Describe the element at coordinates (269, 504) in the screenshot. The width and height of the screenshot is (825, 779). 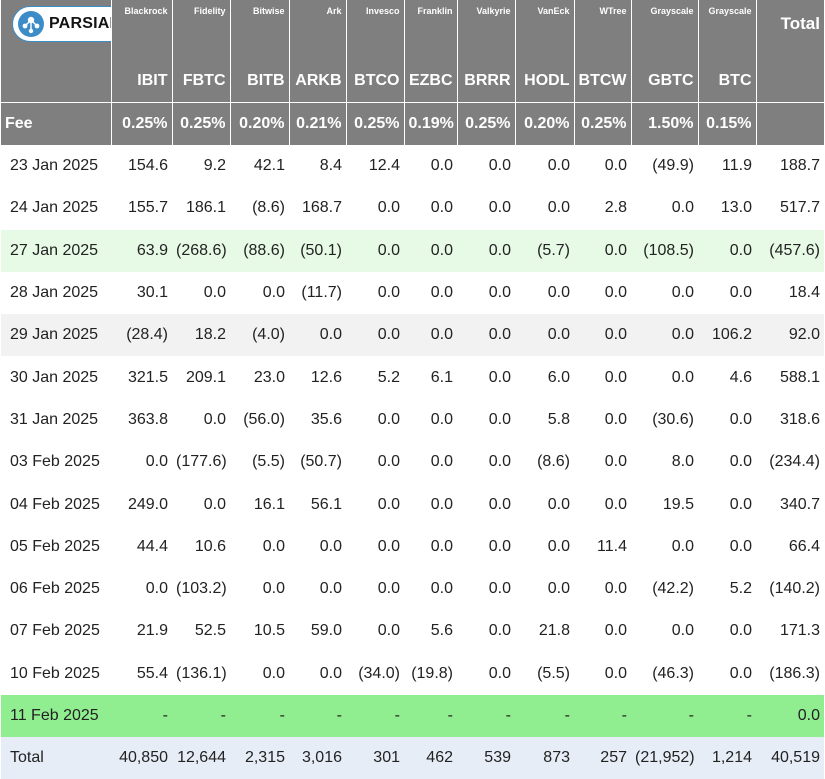
I see `flow-cell: 16.1` at that location.